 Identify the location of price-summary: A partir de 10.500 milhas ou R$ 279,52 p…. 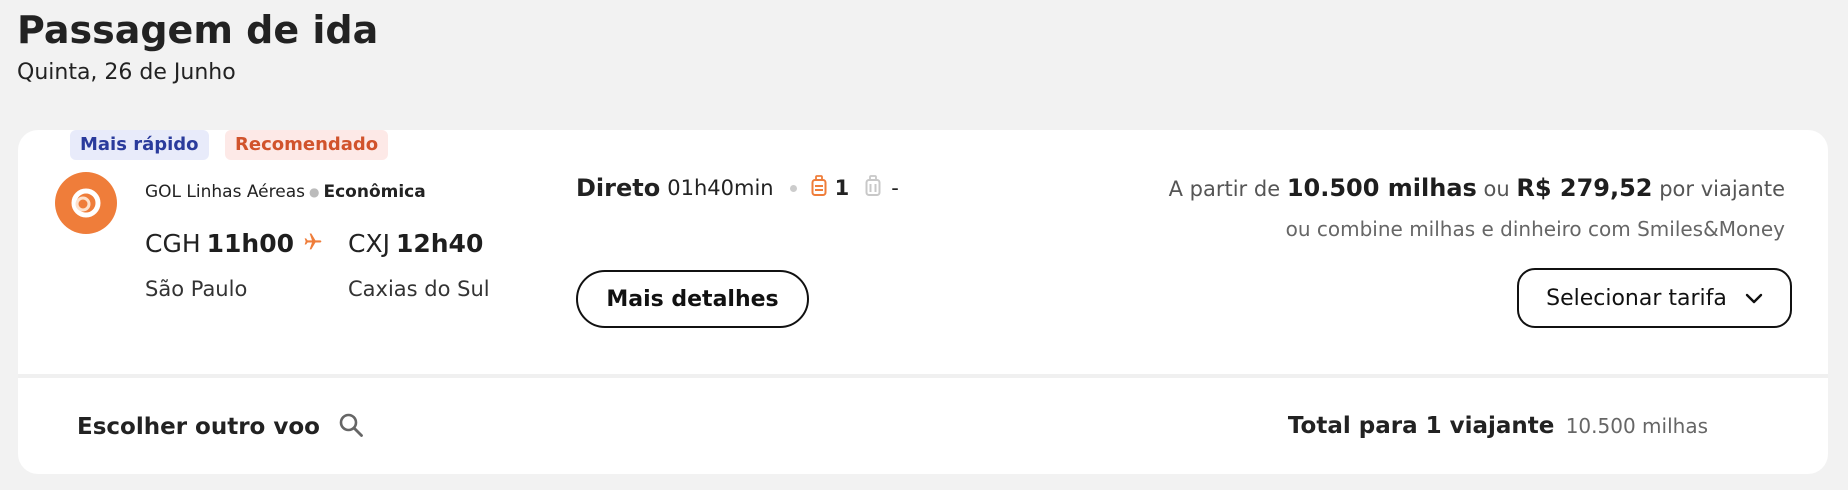
(1477, 188).